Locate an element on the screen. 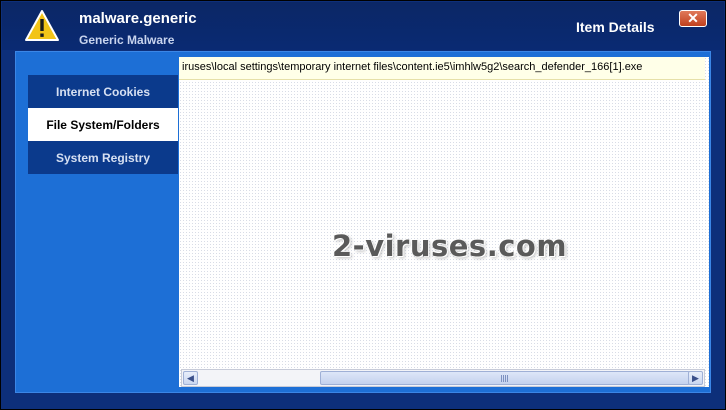 The width and height of the screenshot is (726, 410). grip-icon is located at coordinates (505, 378).